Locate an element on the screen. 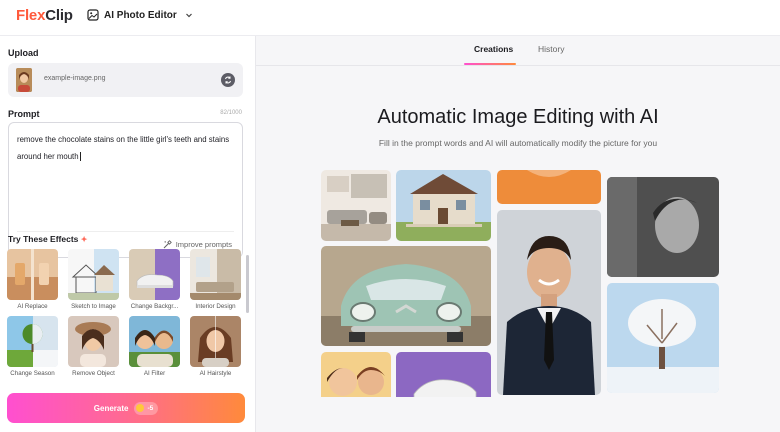 This screenshot has width=780, height=432. tool-switcher: AI Photo Editor is located at coordinates (140, 15).